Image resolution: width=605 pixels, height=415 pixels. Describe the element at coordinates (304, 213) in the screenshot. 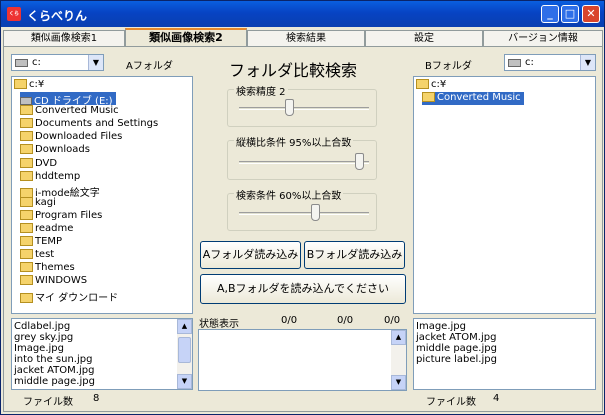

I see `match-track` at that location.